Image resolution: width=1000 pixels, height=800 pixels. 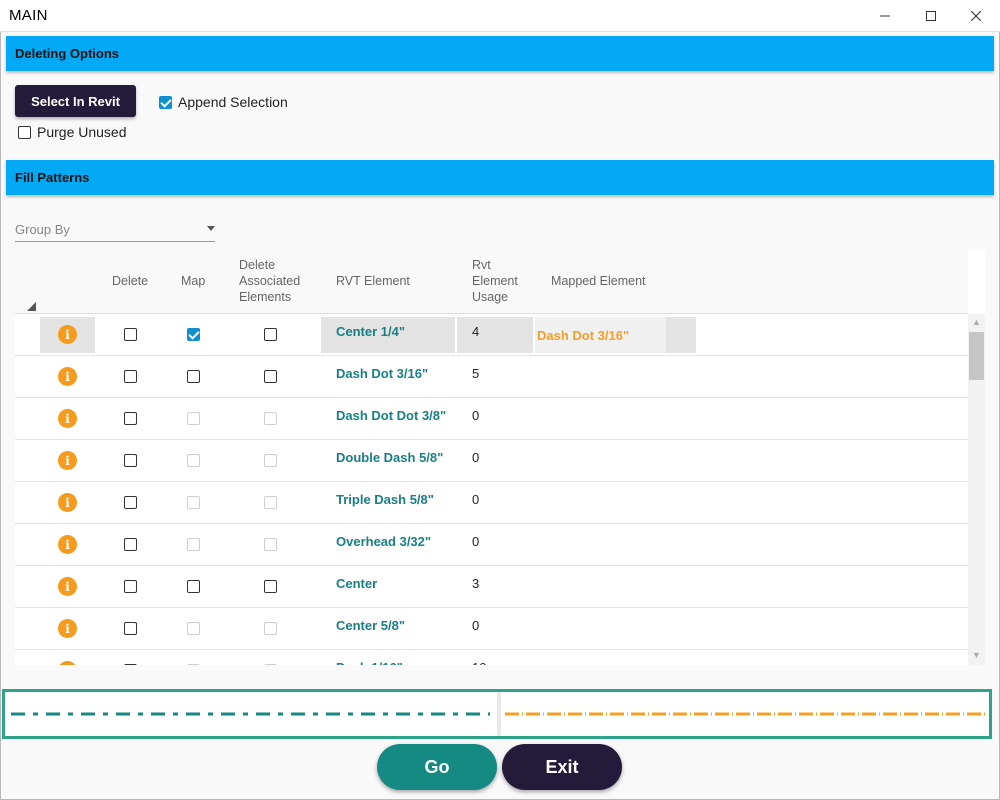 I want to click on sort-corner-icon, so click(x=31, y=306).